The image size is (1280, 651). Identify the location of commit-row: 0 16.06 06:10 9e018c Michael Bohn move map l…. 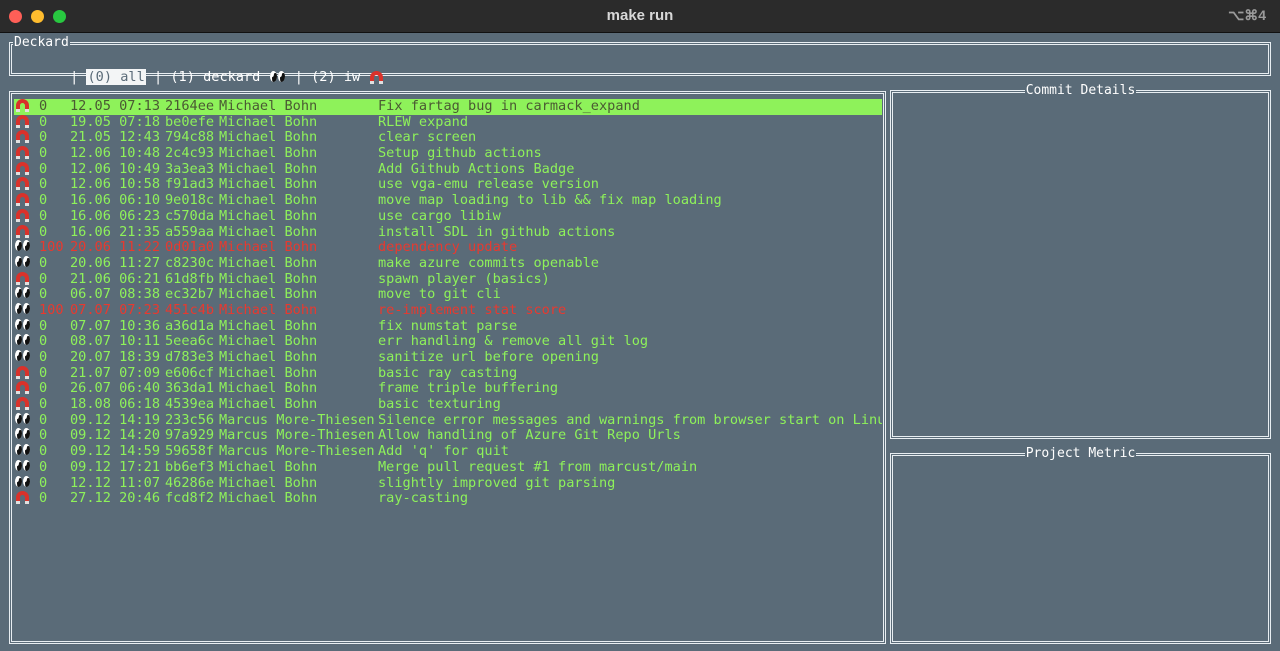
(448, 201).